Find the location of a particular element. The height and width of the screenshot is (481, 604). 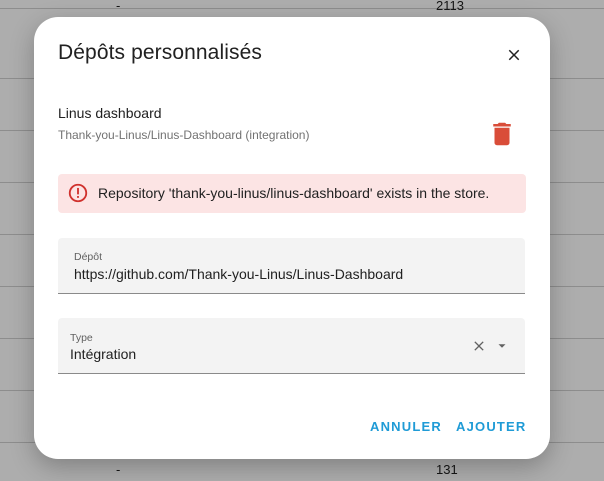

dialog-title: Dépôts personnalisés is located at coordinates (160, 52).